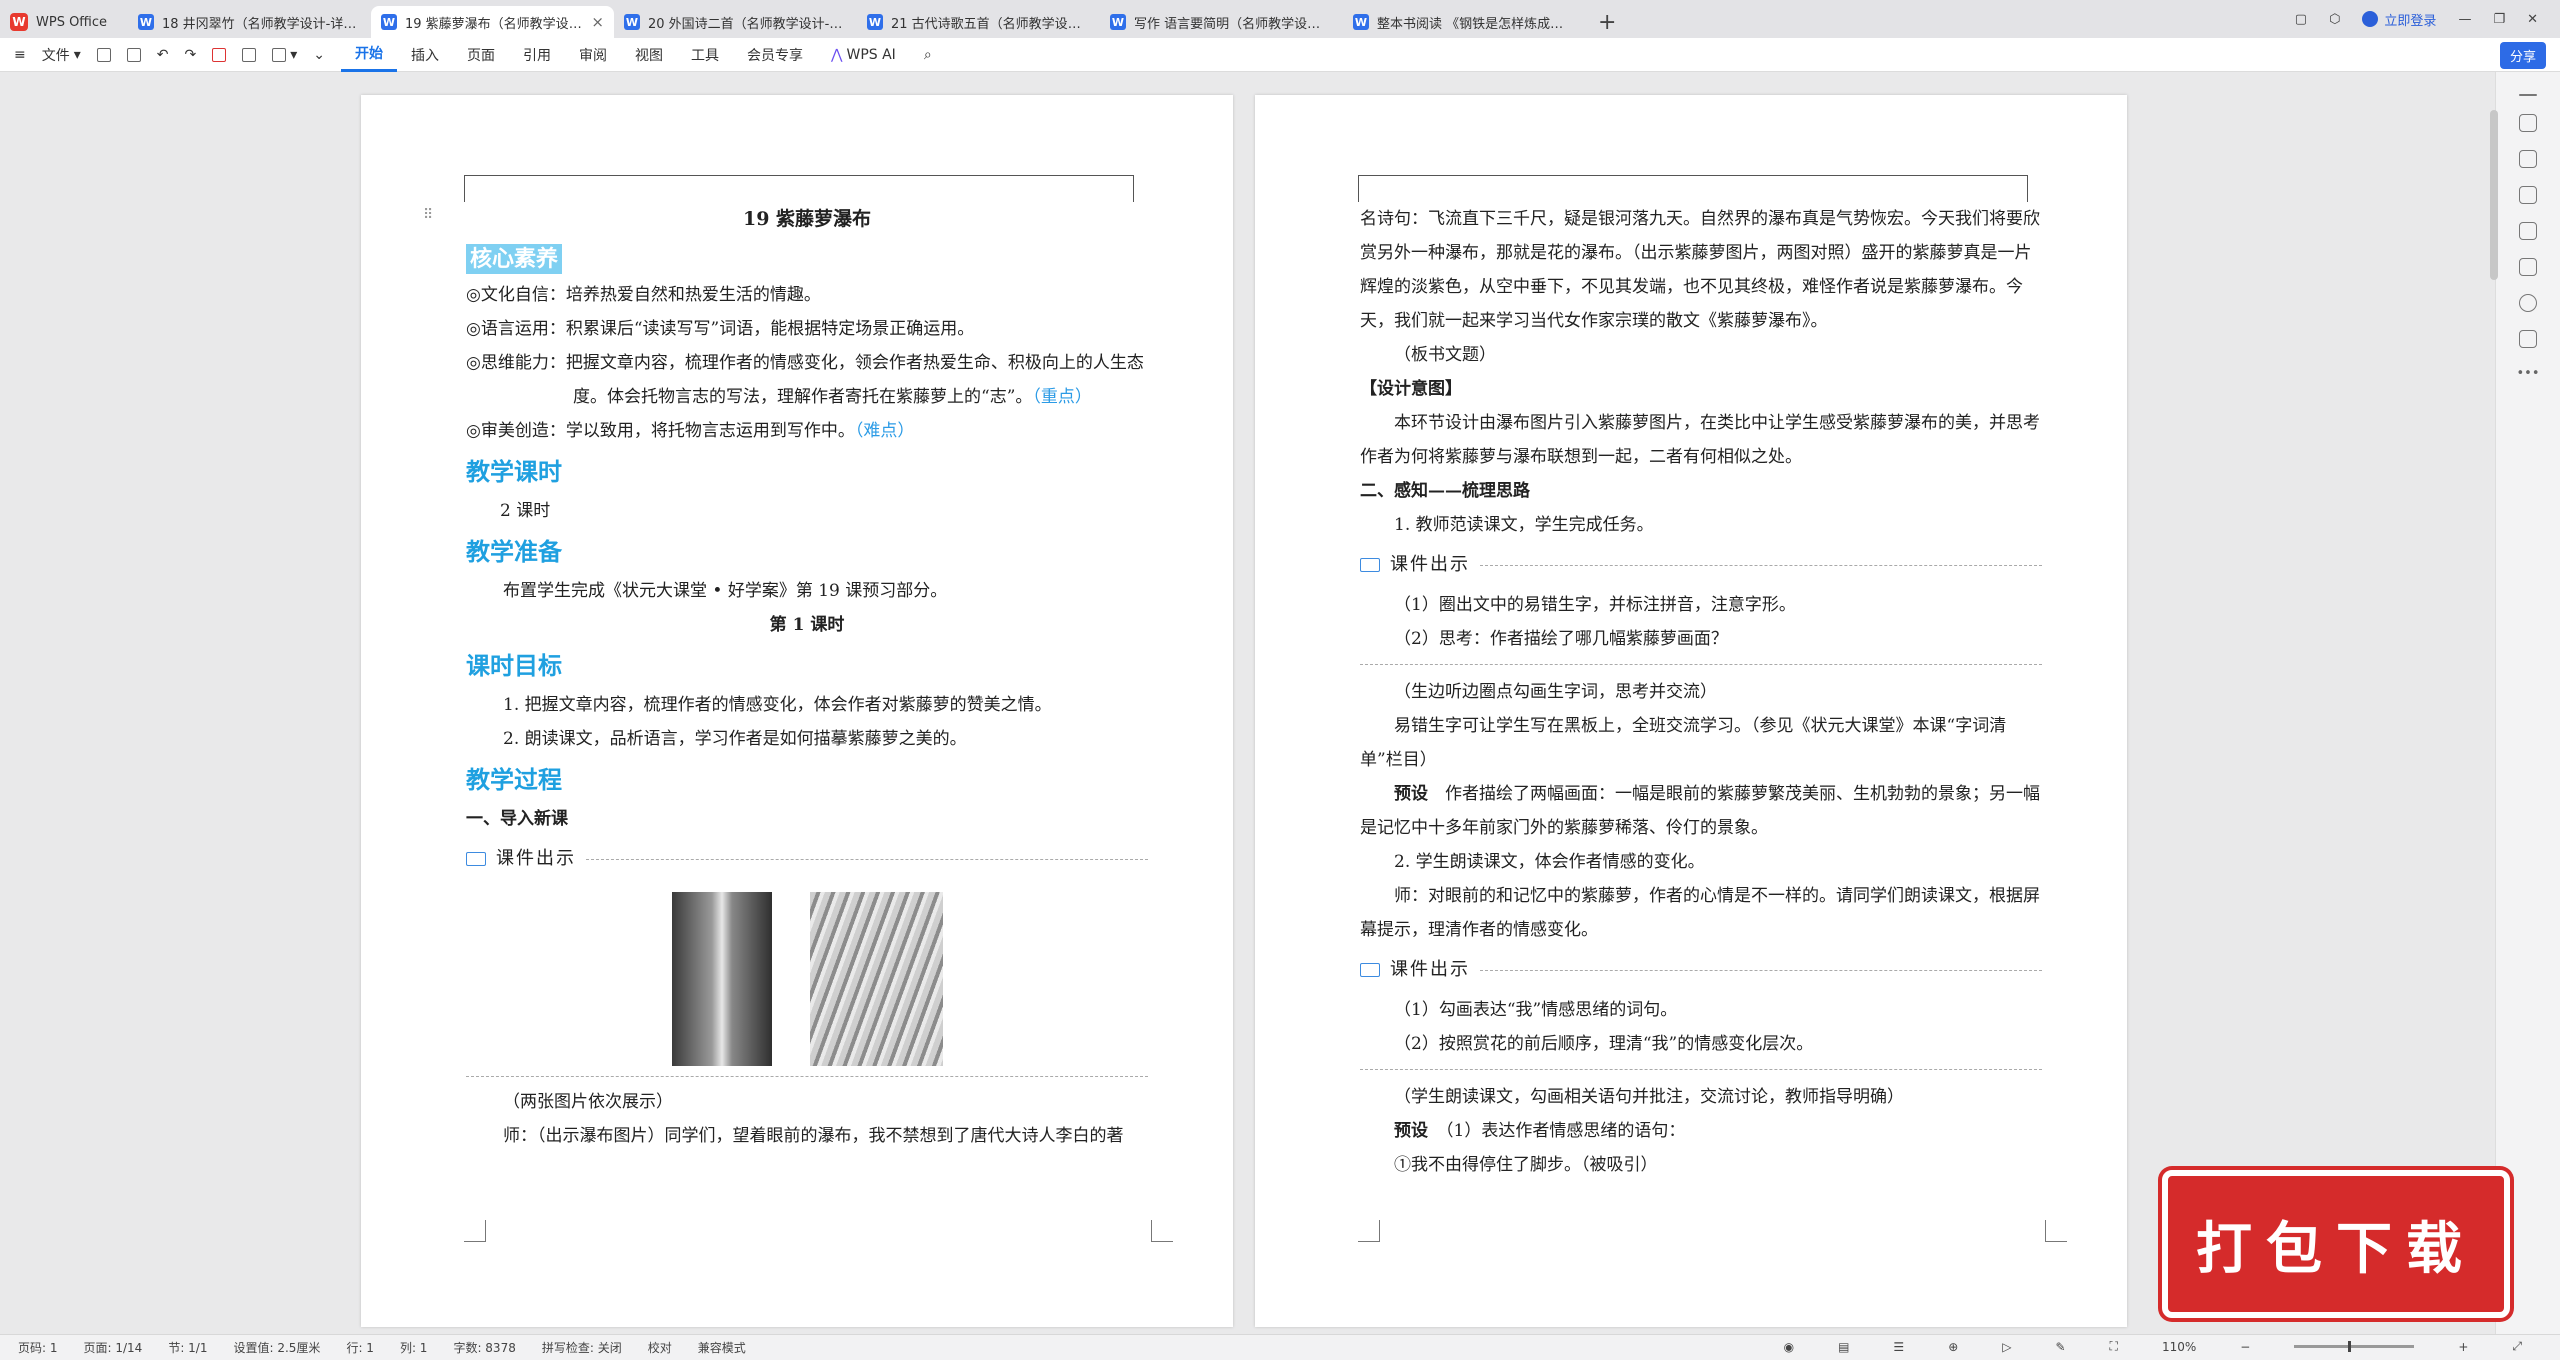  Describe the element at coordinates (1524, 525) in the screenshot. I see `paragraph: 1. 教师范读课文，学生完成任务。` at that location.